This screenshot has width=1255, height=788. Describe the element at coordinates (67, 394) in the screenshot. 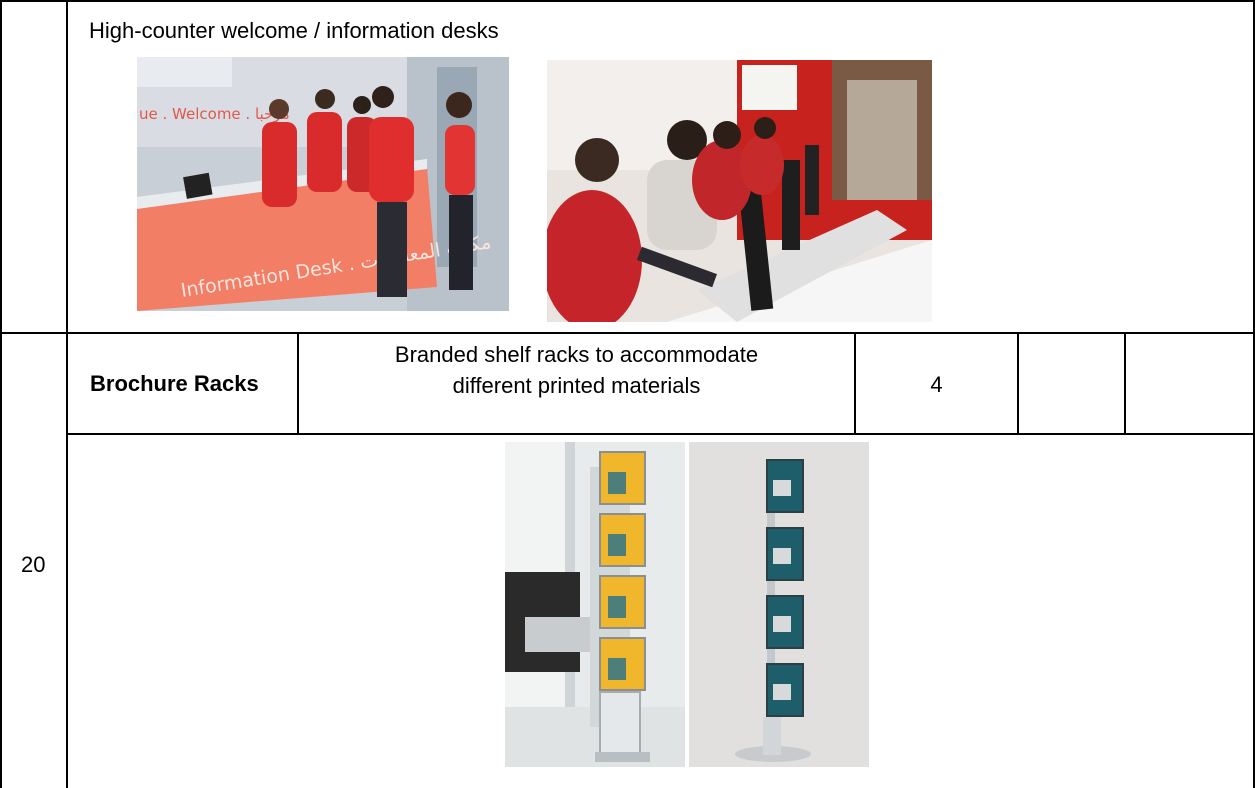

I see `number-column-divider` at that location.